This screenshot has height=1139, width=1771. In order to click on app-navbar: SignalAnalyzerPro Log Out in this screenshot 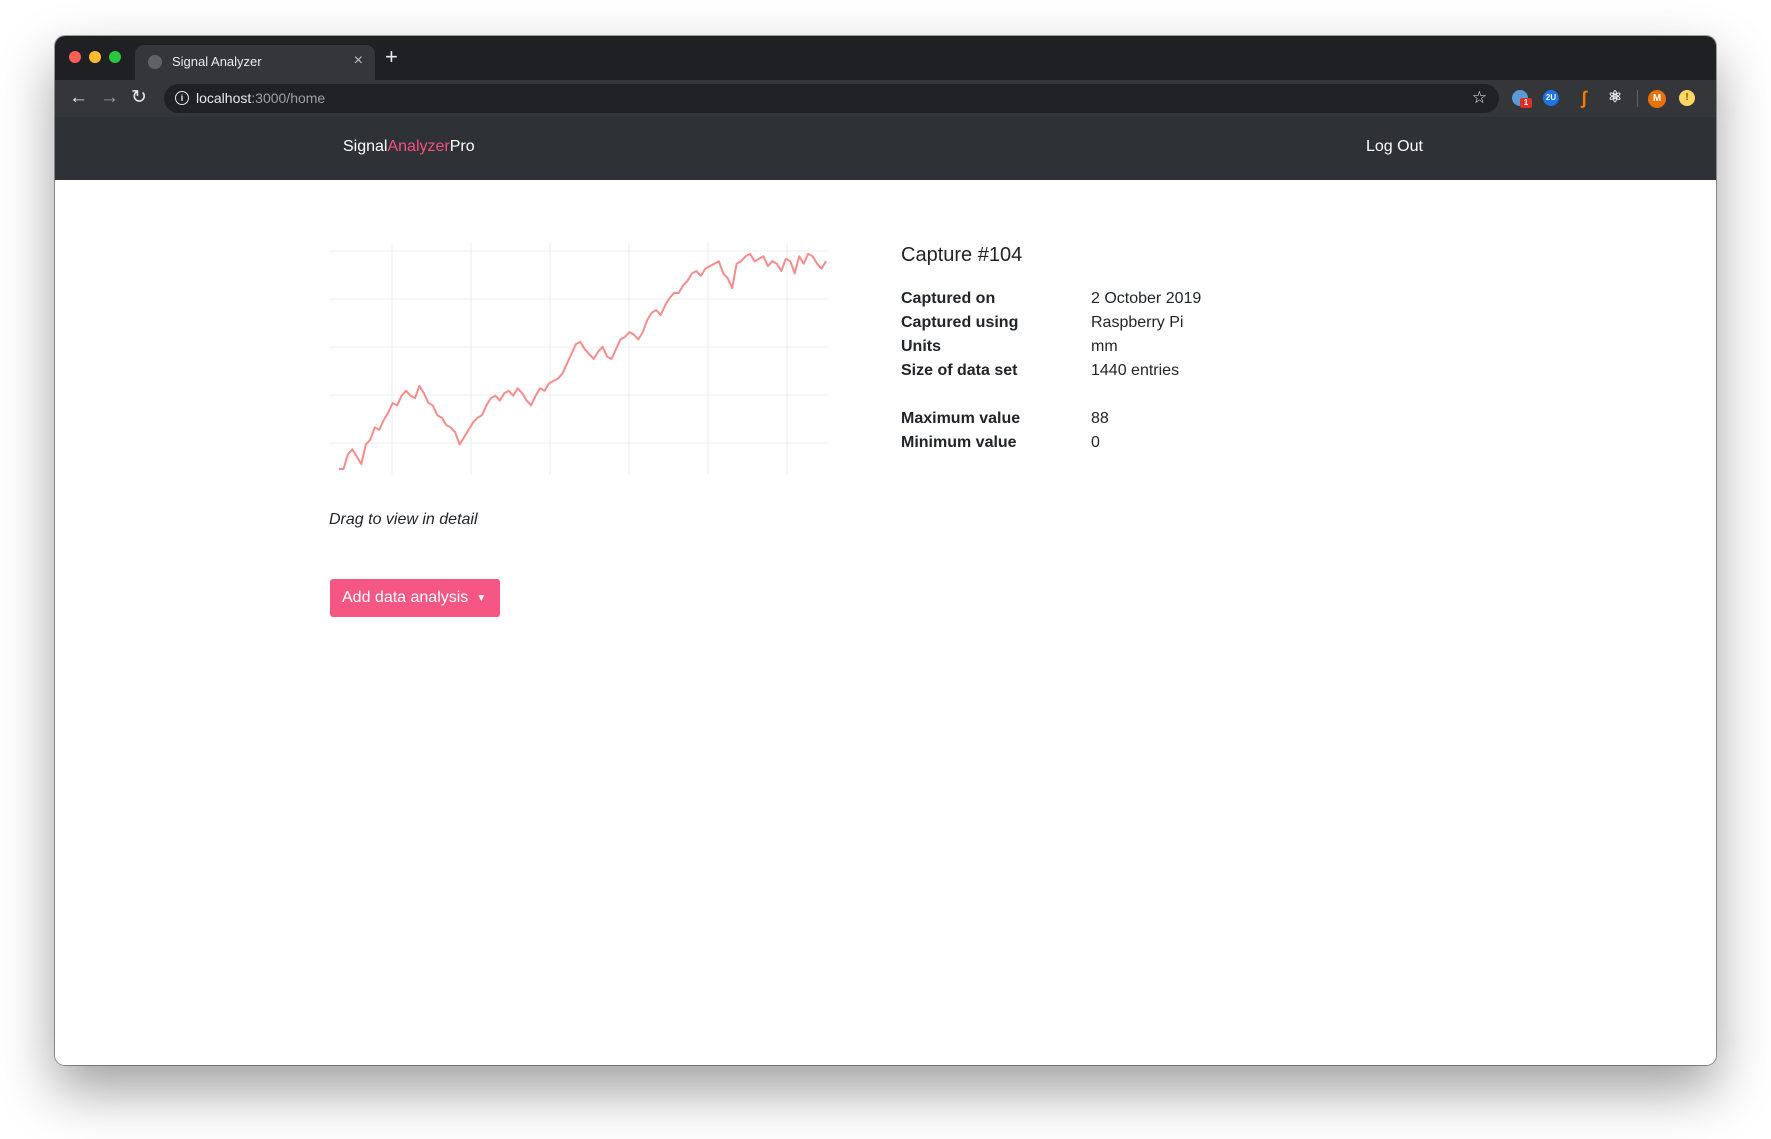, I will do `click(885, 148)`.